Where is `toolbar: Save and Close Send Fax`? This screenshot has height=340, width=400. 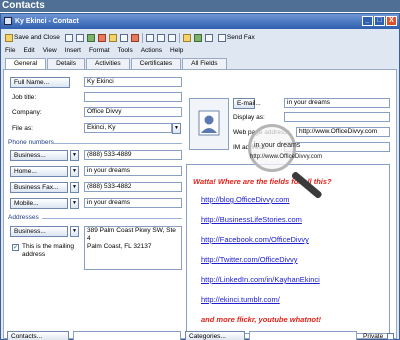
toolbar: Save and Close Send Fax is located at coordinates (200, 37).